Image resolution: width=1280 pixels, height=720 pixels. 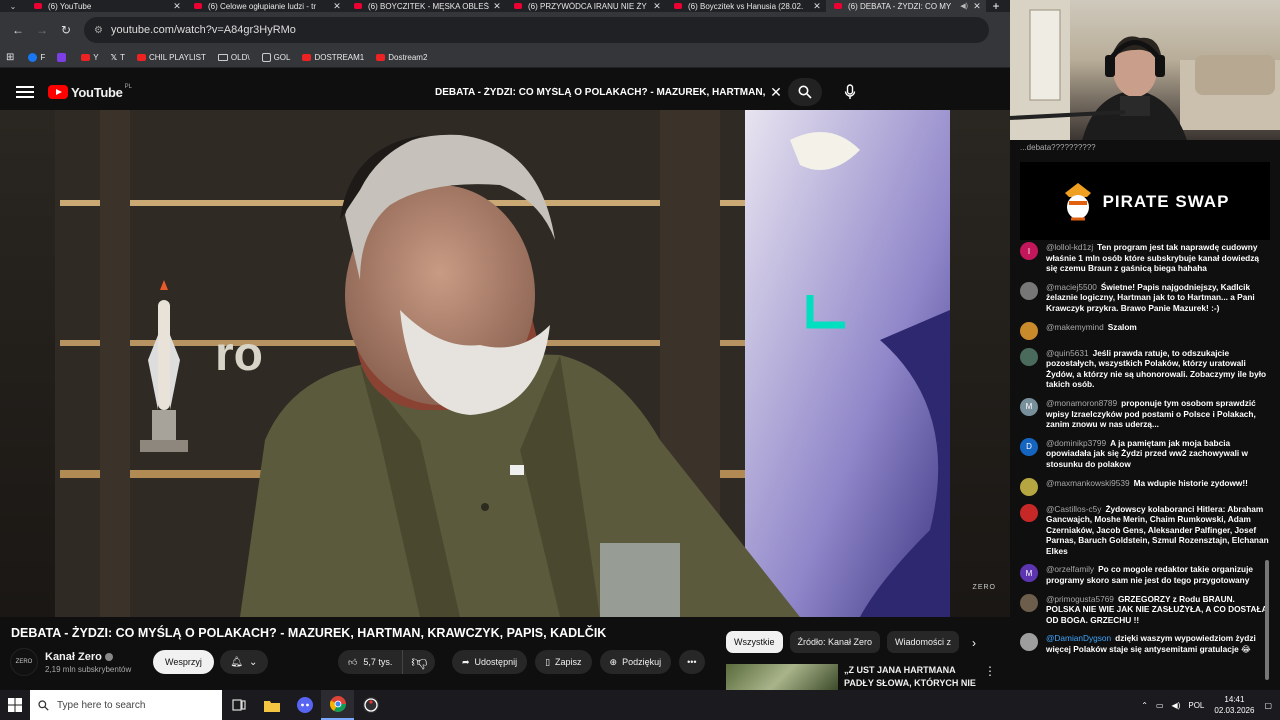 What do you see at coordinates (1145, 201) in the screenshot?
I see `sponsor-banner: PIRATE SWAP` at bounding box center [1145, 201].